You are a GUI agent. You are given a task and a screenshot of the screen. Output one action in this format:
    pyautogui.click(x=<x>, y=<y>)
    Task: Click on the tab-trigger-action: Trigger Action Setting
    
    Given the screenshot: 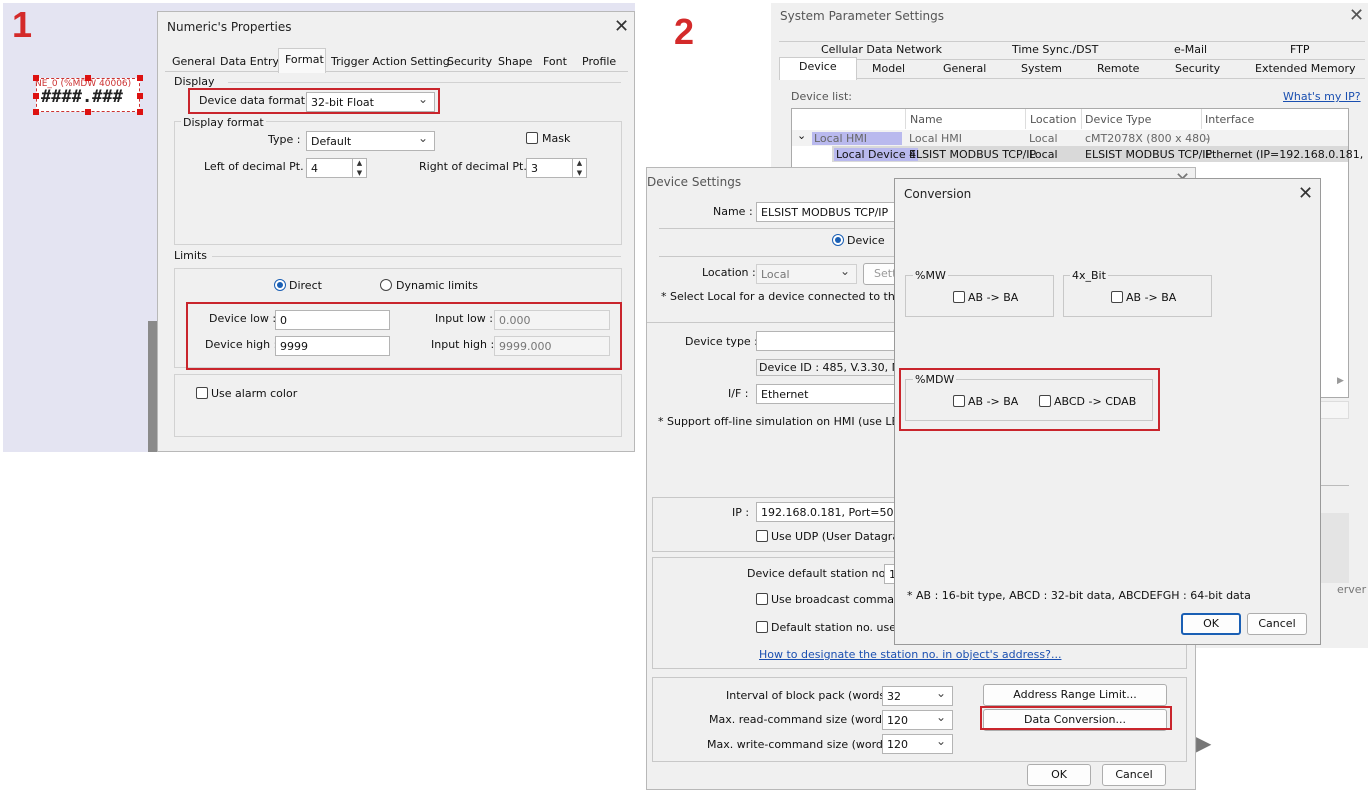 What is the action you would take?
    pyautogui.click(x=390, y=61)
    